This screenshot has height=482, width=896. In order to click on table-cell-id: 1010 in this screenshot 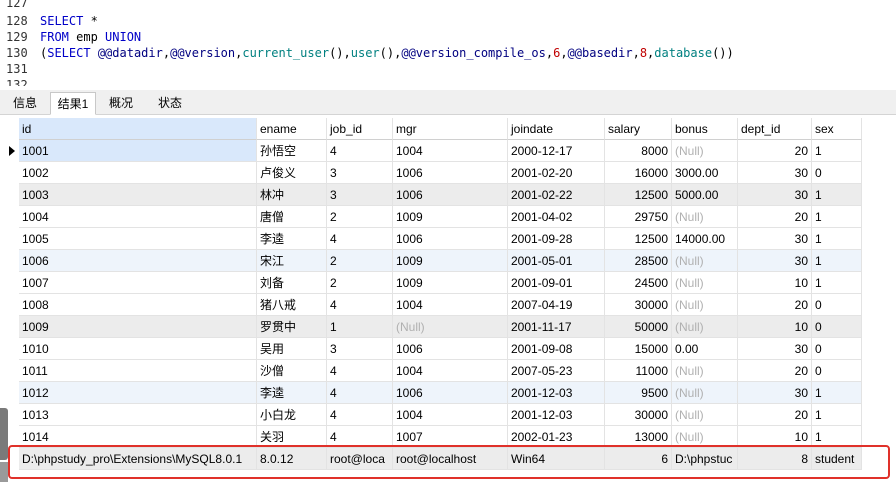, I will do `click(138, 349)`.